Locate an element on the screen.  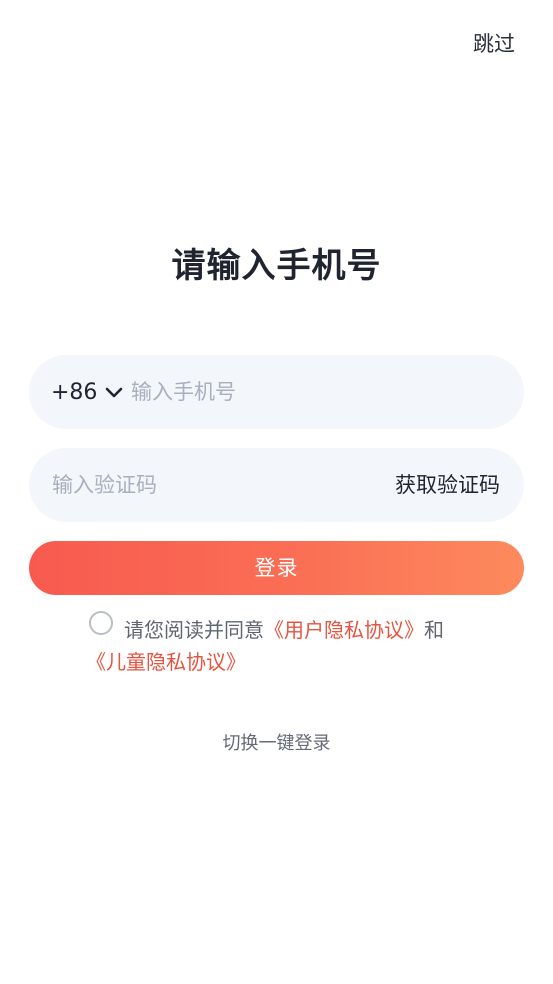
phone-input is located at coordinates (311, 392).